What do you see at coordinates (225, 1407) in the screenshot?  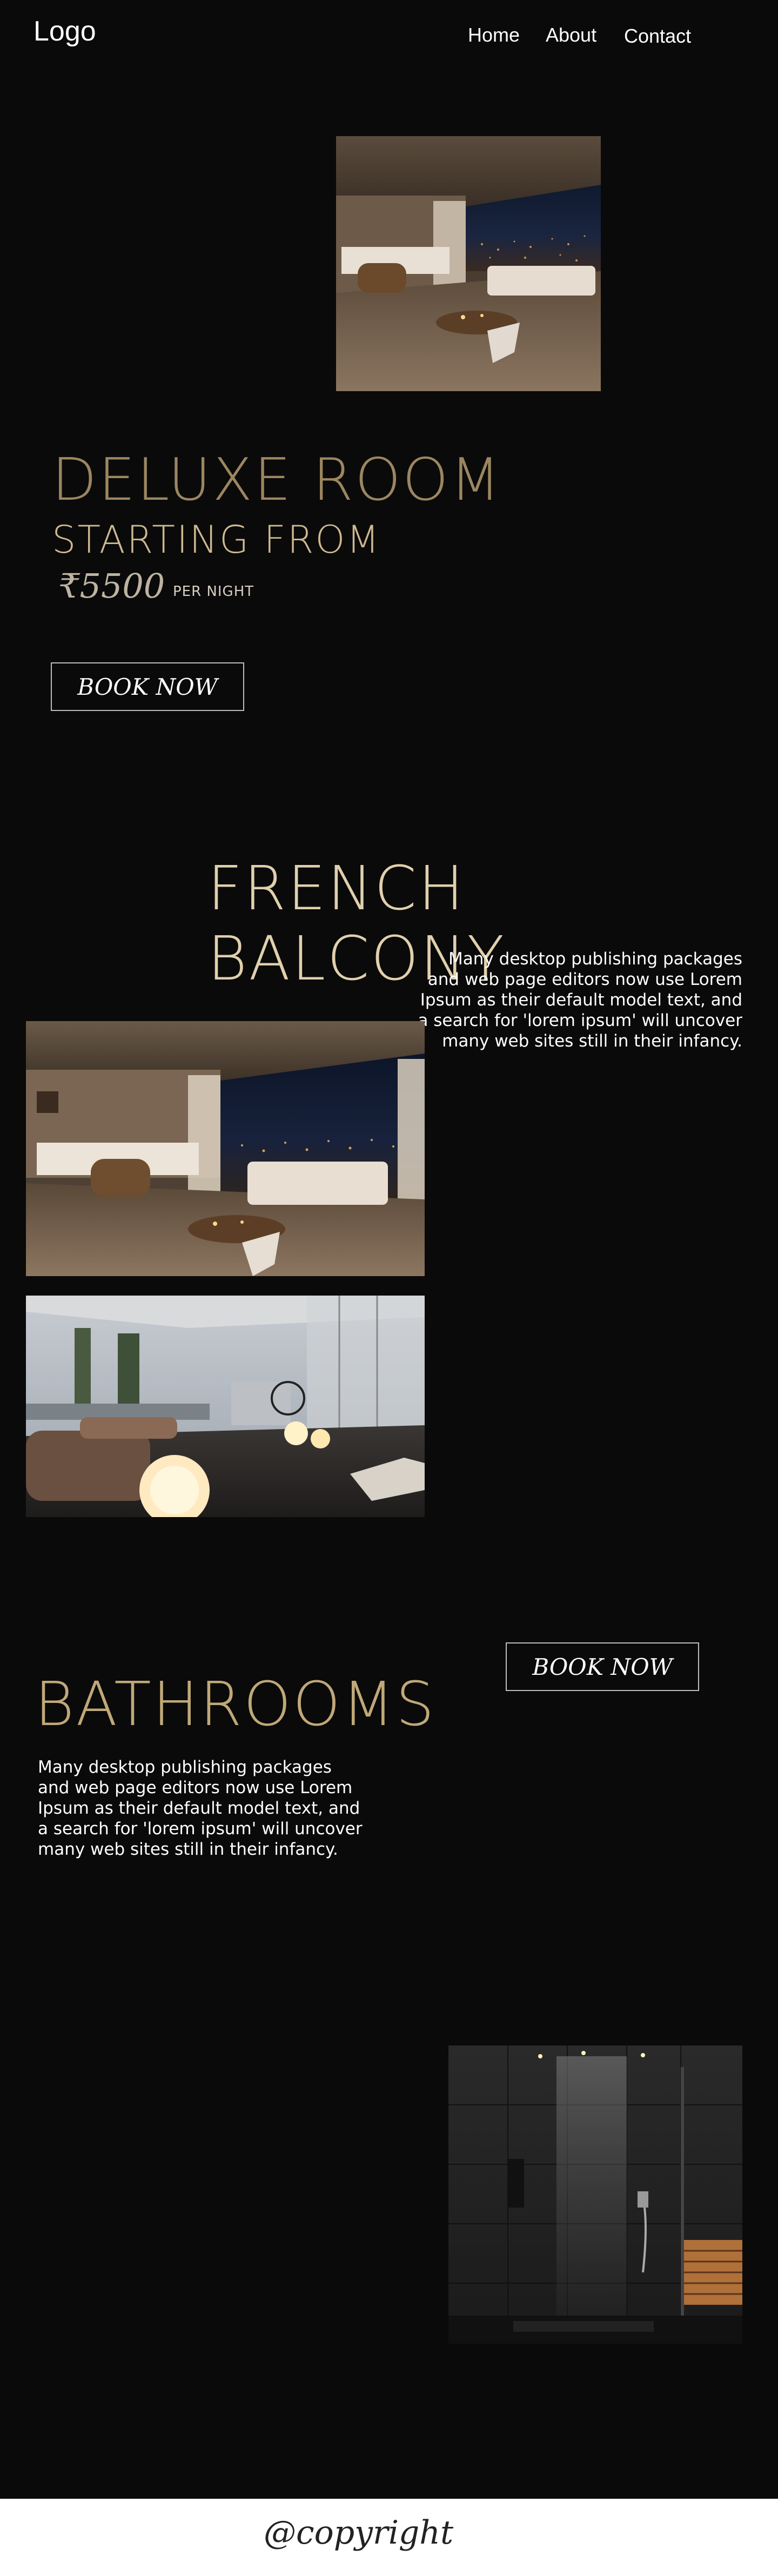 I see `balcony-terrace-image` at bounding box center [225, 1407].